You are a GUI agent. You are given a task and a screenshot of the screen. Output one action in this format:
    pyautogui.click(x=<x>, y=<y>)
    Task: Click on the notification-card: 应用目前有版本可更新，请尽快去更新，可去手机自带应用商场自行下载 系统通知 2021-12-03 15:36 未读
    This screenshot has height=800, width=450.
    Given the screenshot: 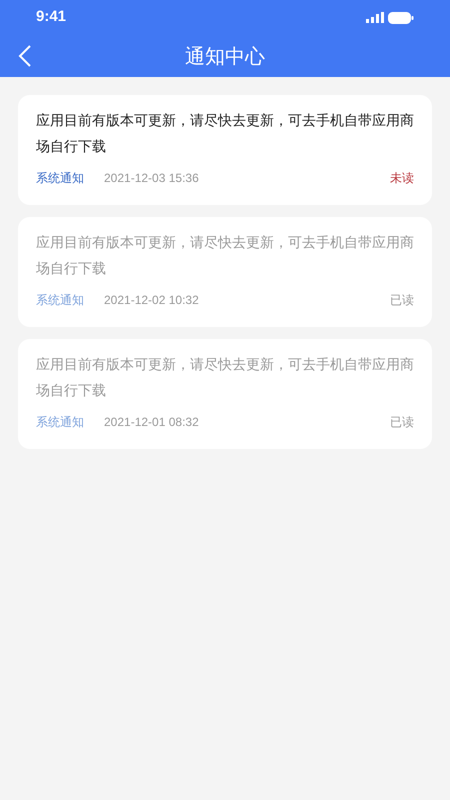 What is the action you would take?
    pyautogui.click(x=225, y=150)
    